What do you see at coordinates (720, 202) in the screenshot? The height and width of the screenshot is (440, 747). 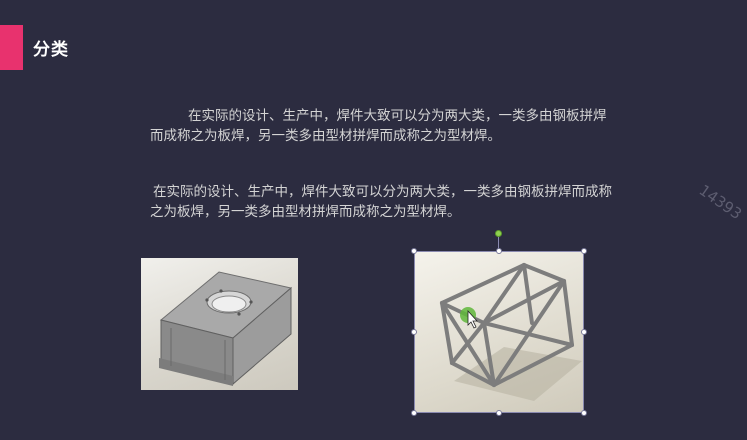 I see `watermark-text: 14393` at bounding box center [720, 202].